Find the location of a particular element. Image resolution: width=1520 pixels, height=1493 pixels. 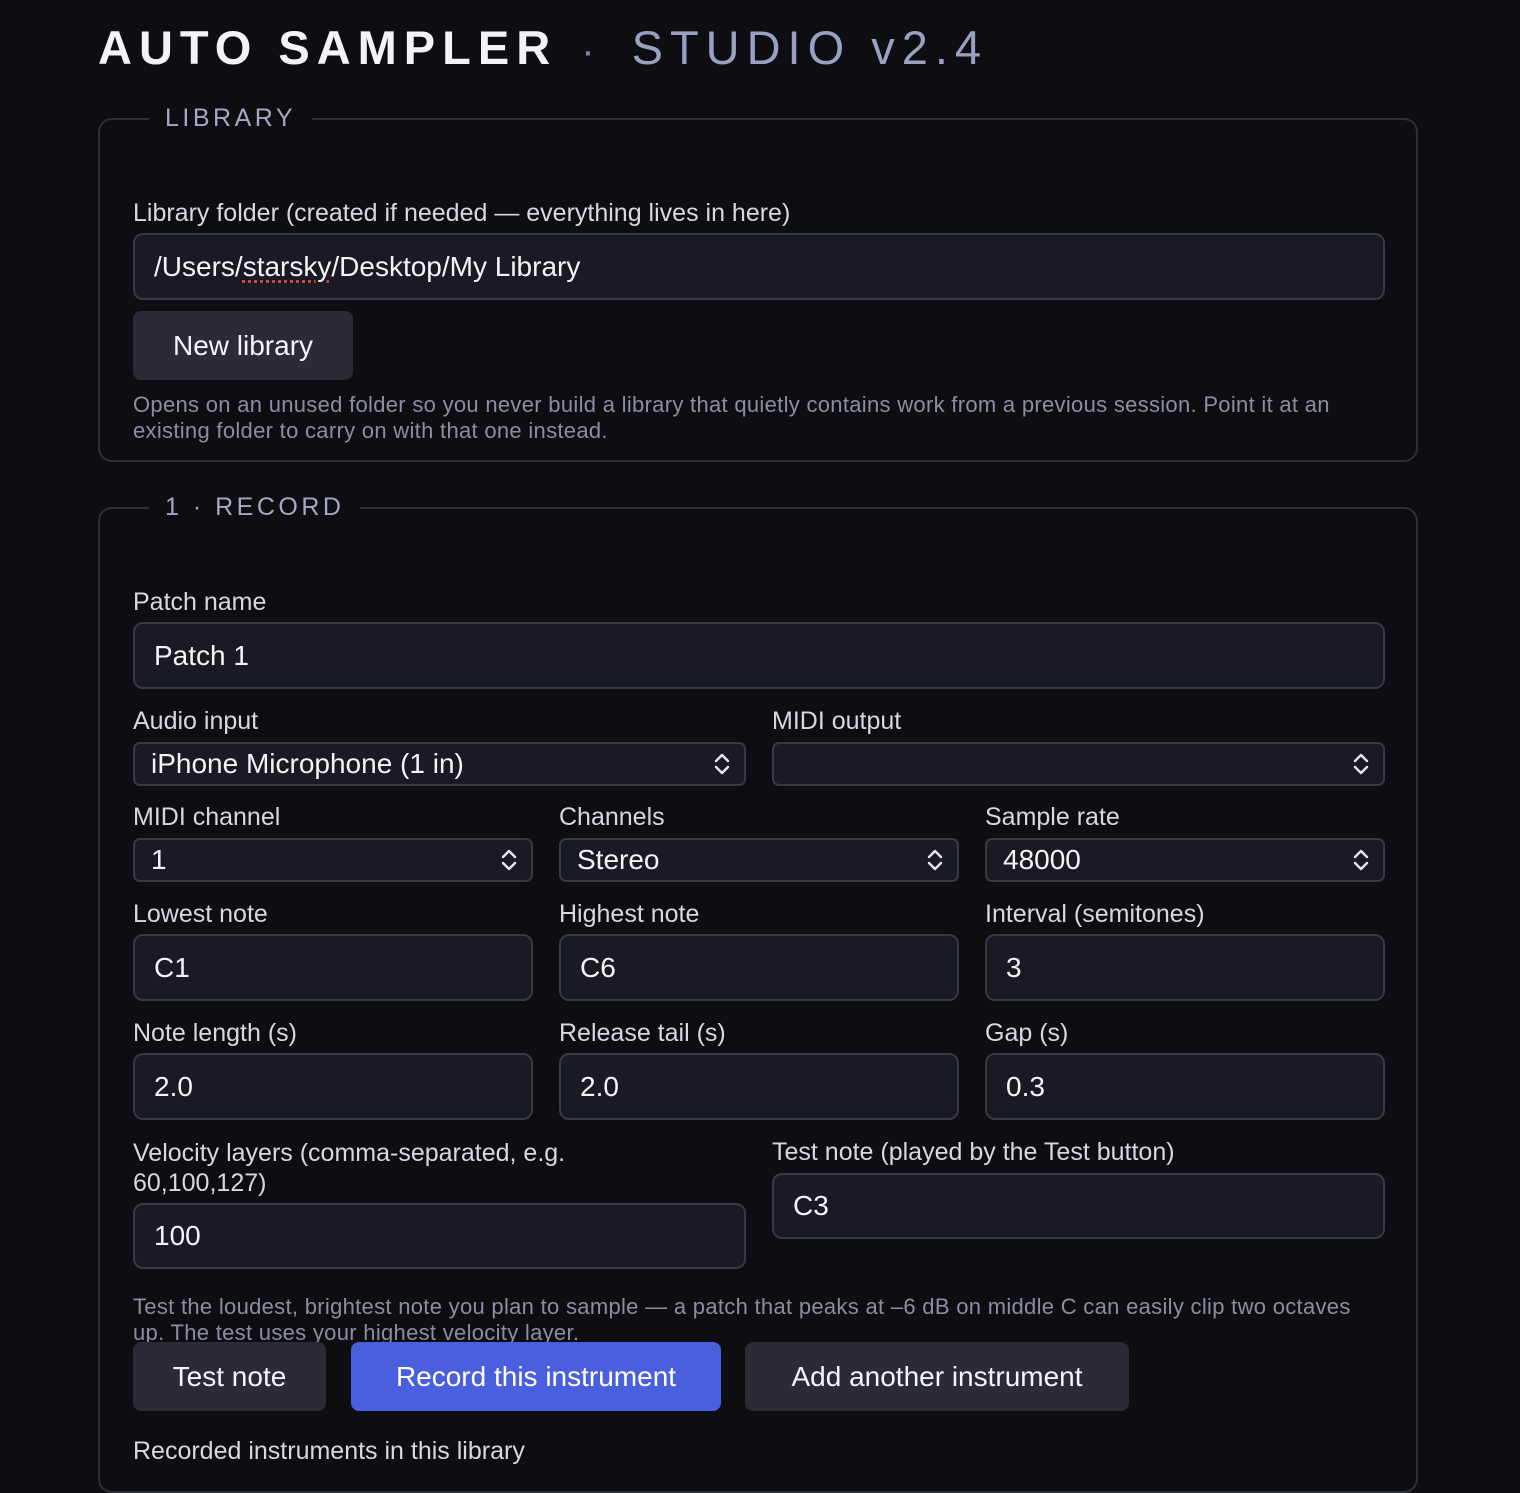

midi-channel-label: MIDI channel is located at coordinates (207, 817).